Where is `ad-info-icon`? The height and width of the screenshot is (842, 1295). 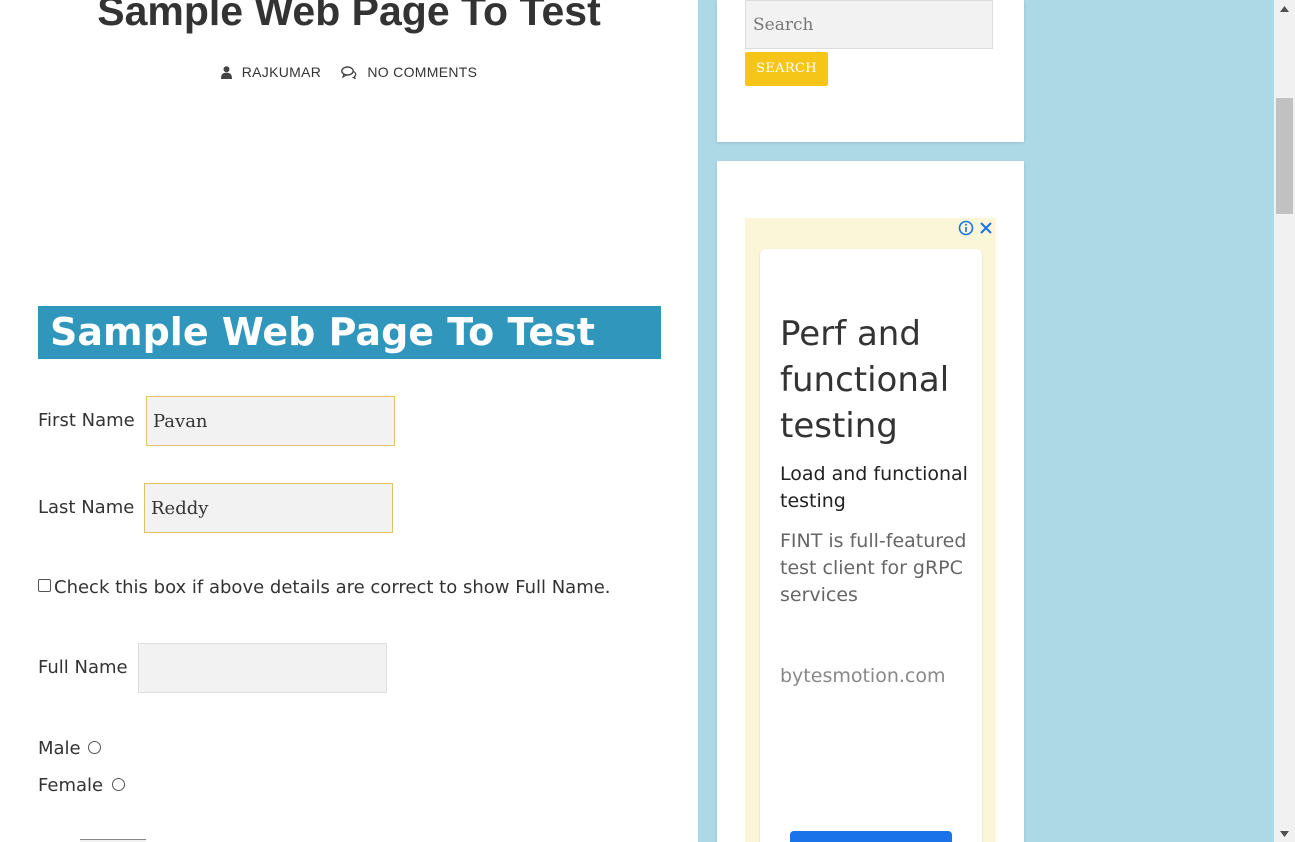 ad-info-icon is located at coordinates (966, 228).